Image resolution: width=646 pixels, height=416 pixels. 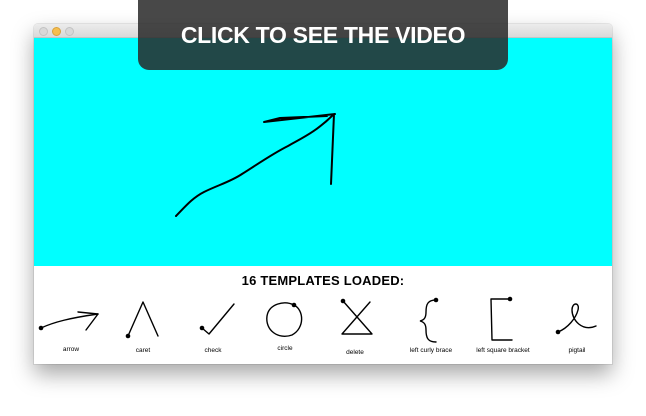 I want to click on delete-gesture-icon, so click(x=356, y=316).